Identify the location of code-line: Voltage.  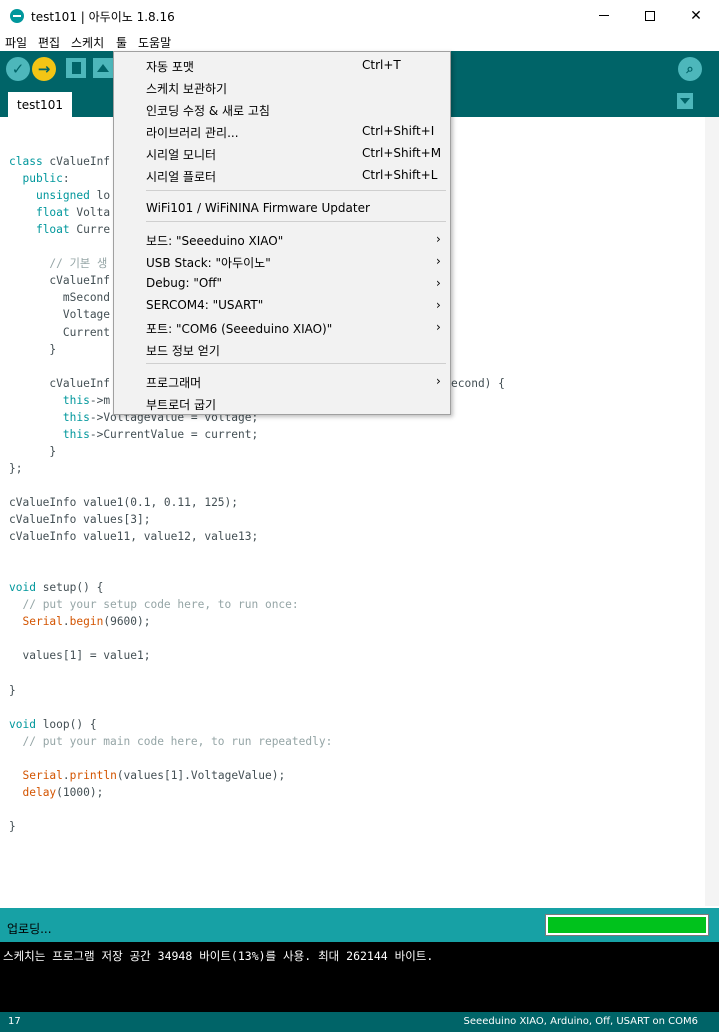
(60, 315).